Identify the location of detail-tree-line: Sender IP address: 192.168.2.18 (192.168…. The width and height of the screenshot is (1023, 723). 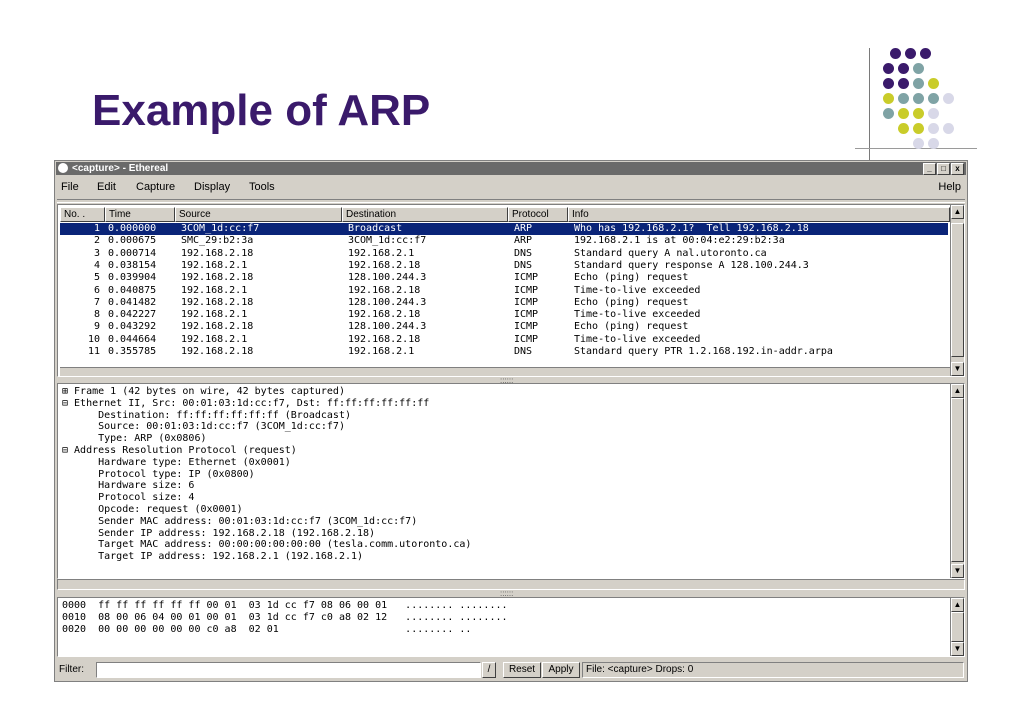
(266, 534).